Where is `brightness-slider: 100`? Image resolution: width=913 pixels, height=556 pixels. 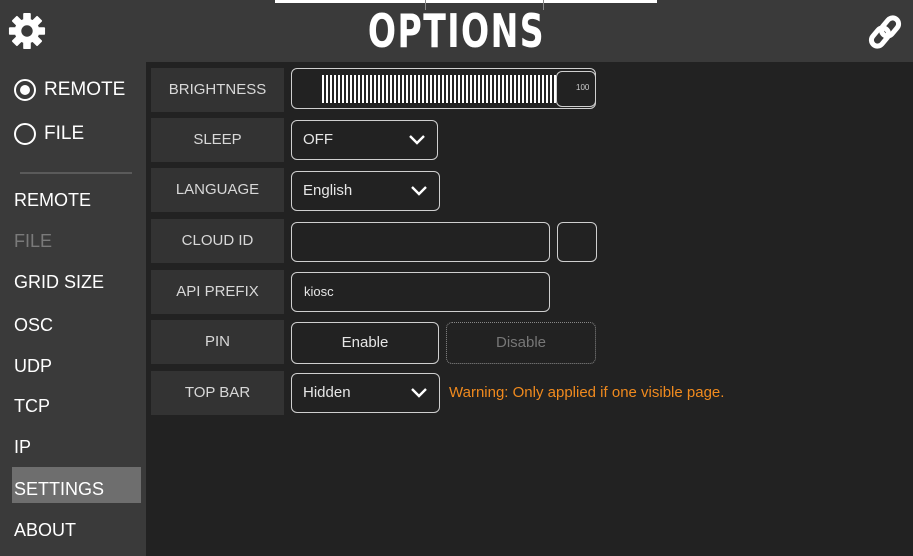
brightness-slider: 100 is located at coordinates (443, 88).